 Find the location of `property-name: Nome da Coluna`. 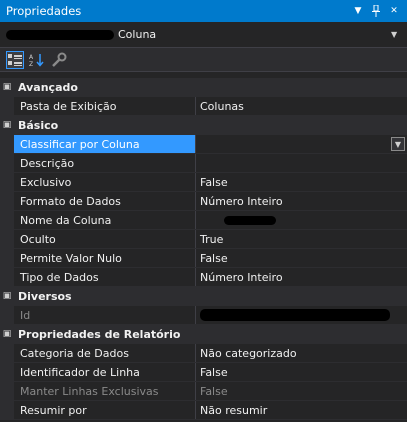

property-name: Nome da Coluna is located at coordinates (105, 220).